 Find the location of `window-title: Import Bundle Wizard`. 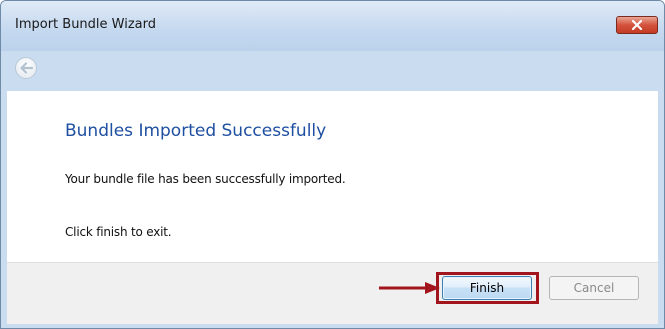

window-title: Import Bundle Wizard is located at coordinates (86, 24).